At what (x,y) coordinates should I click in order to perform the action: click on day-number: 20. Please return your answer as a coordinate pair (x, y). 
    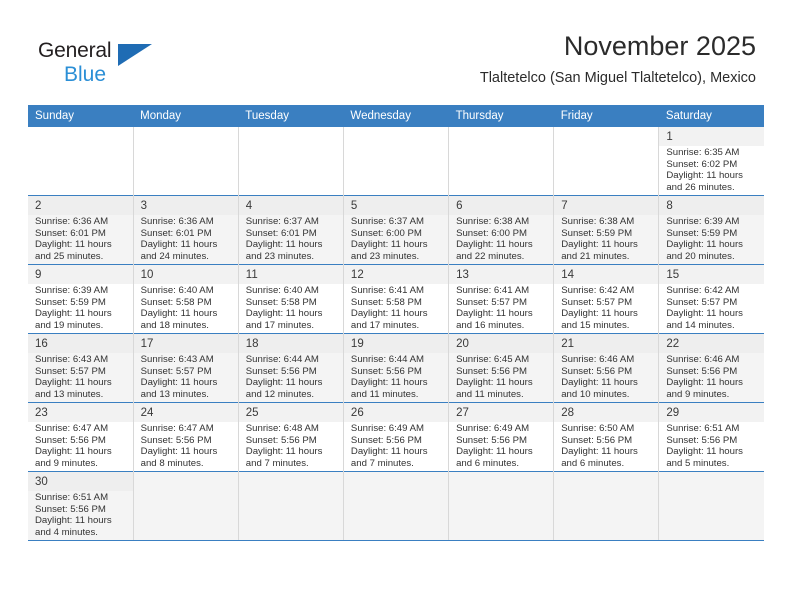
    Looking at the image, I should click on (501, 343).